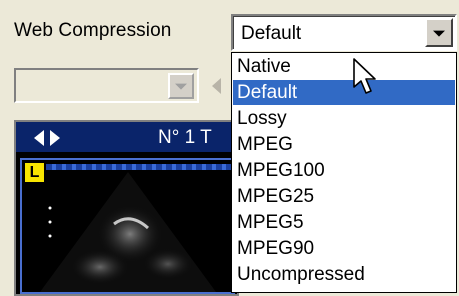  I want to click on dropdown-option: MPEG100, so click(344, 170).